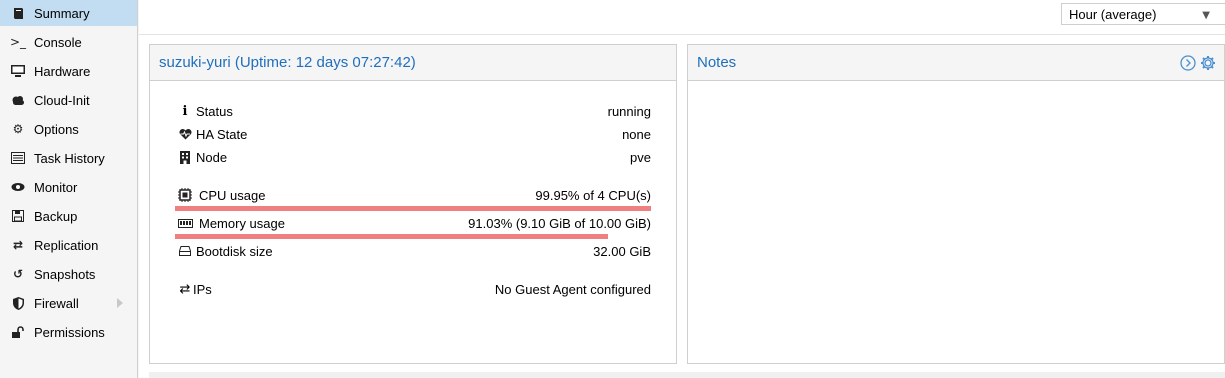 The height and width of the screenshot is (378, 1225). What do you see at coordinates (58, 42) in the screenshot?
I see `sidebar-item-label: Console` at bounding box center [58, 42].